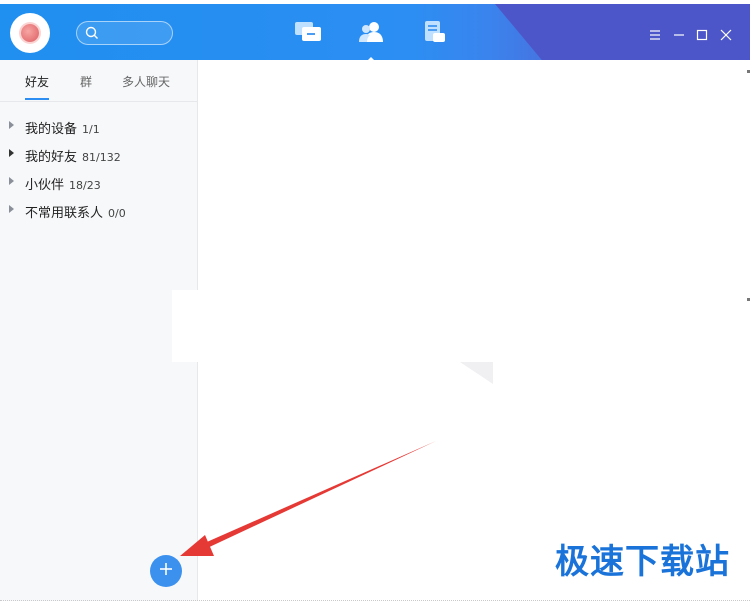 This screenshot has width=750, height=601. What do you see at coordinates (375, 599) in the screenshot?
I see `window-border-bottom` at bounding box center [375, 599].